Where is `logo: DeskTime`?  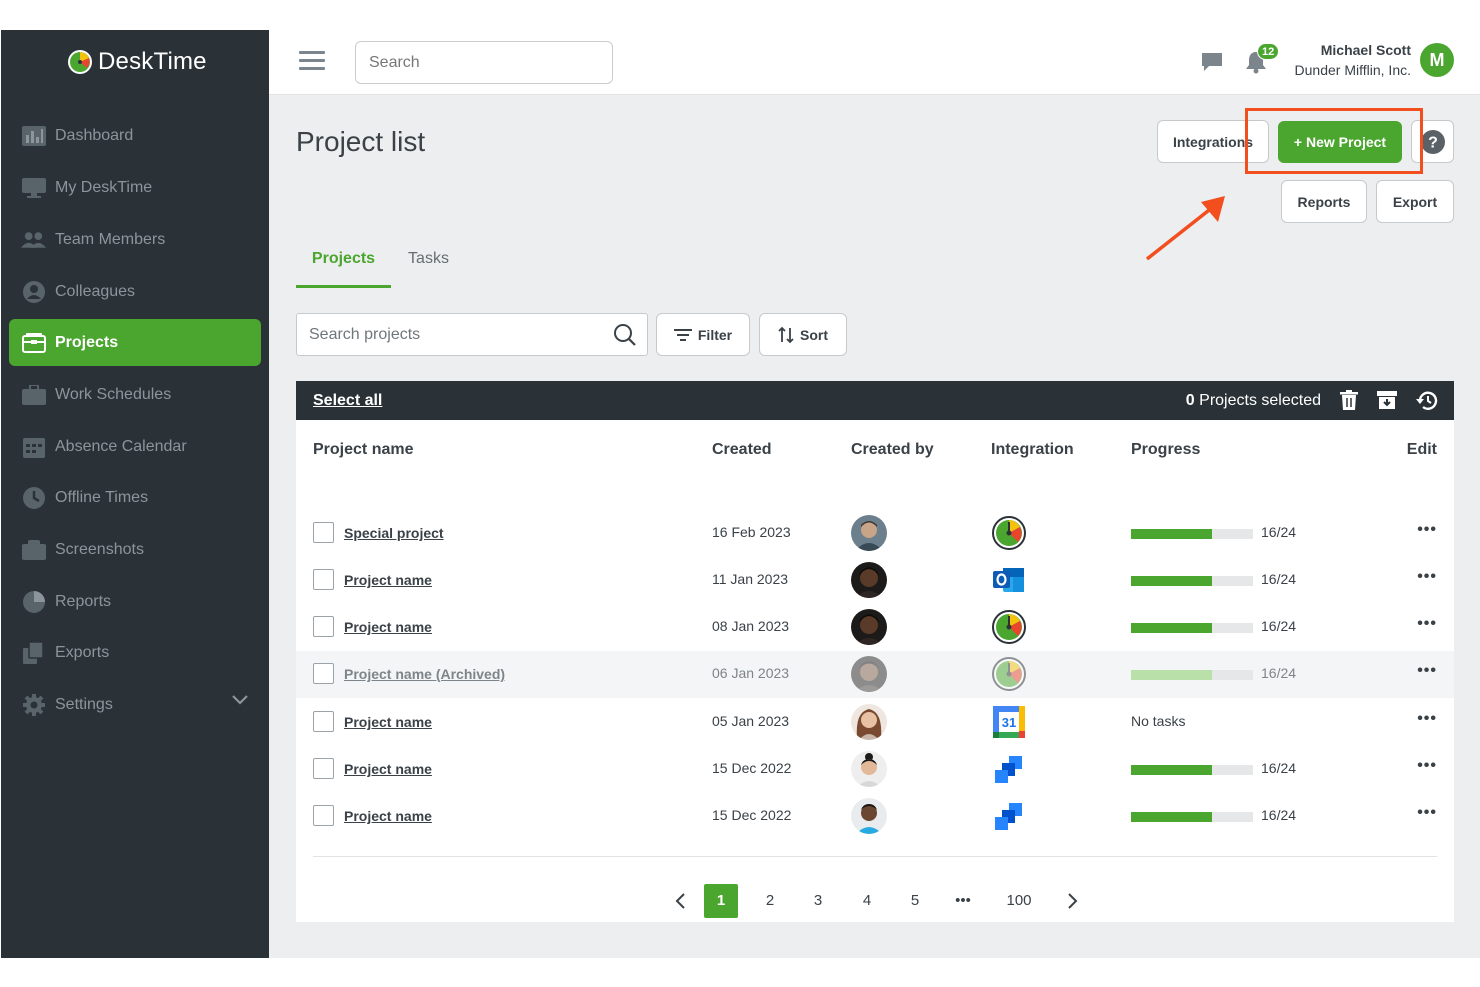
logo: DeskTime is located at coordinates (137, 62).